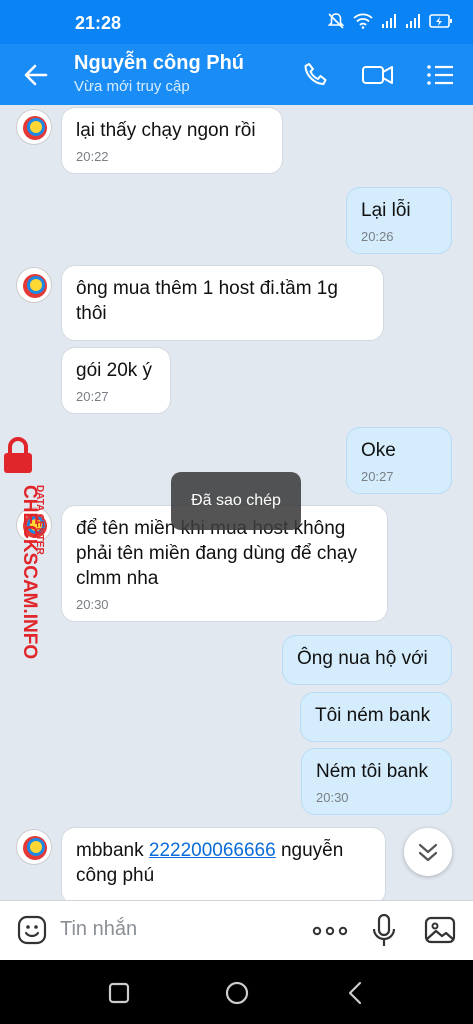  Describe the element at coordinates (166, 130) in the screenshot. I see `message-text: lại thấy chạy ngon rồi` at that location.